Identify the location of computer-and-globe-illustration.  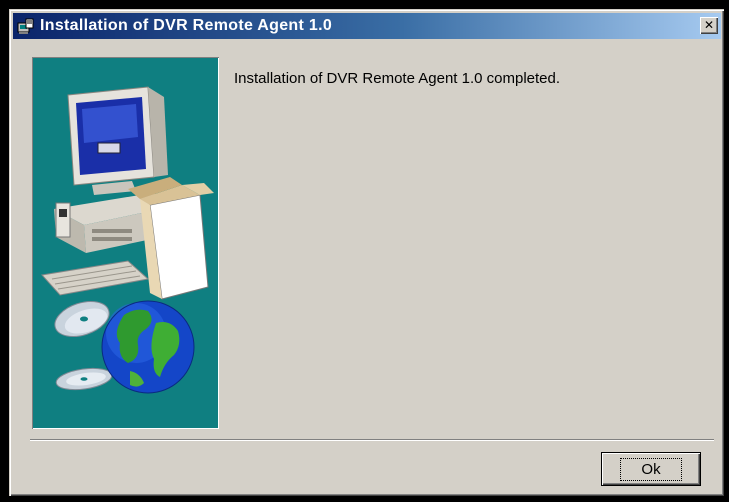
(127, 240).